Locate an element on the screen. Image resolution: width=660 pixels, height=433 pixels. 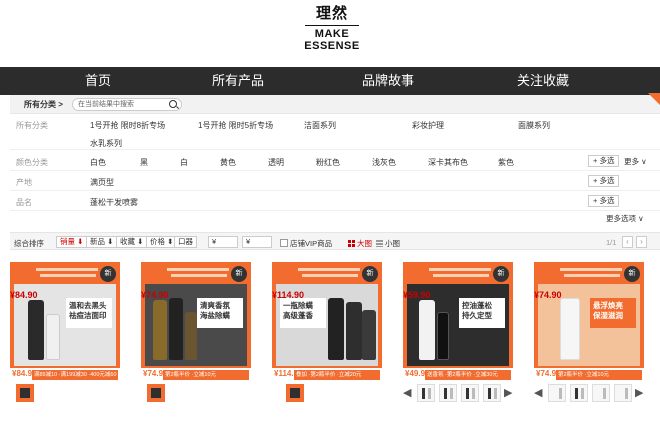
brand-en-2: ESSENSE is located at coordinates (332, 46).